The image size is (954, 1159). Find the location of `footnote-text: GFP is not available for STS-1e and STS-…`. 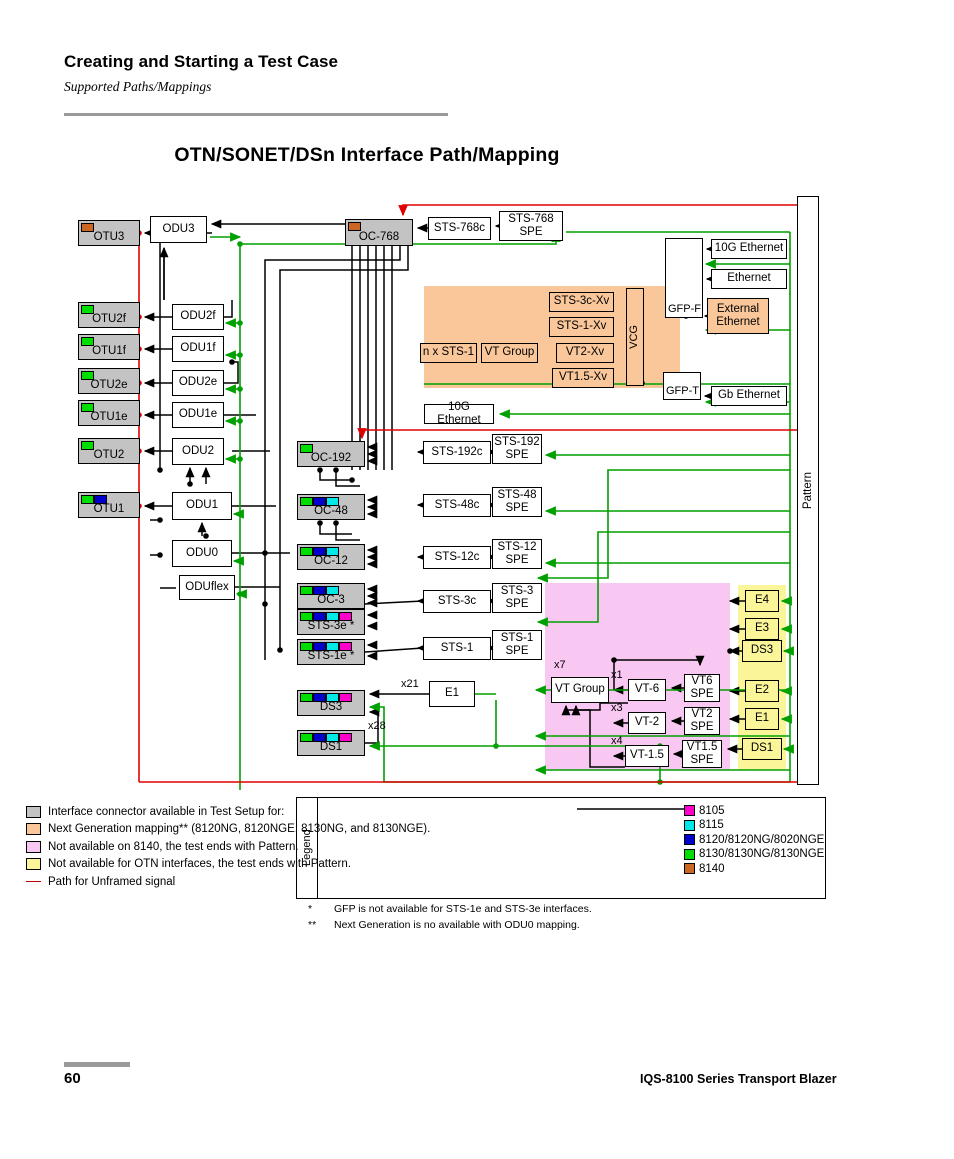

footnote-text: GFP is not available for STS-1e and STS-… is located at coordinates (463, 909).